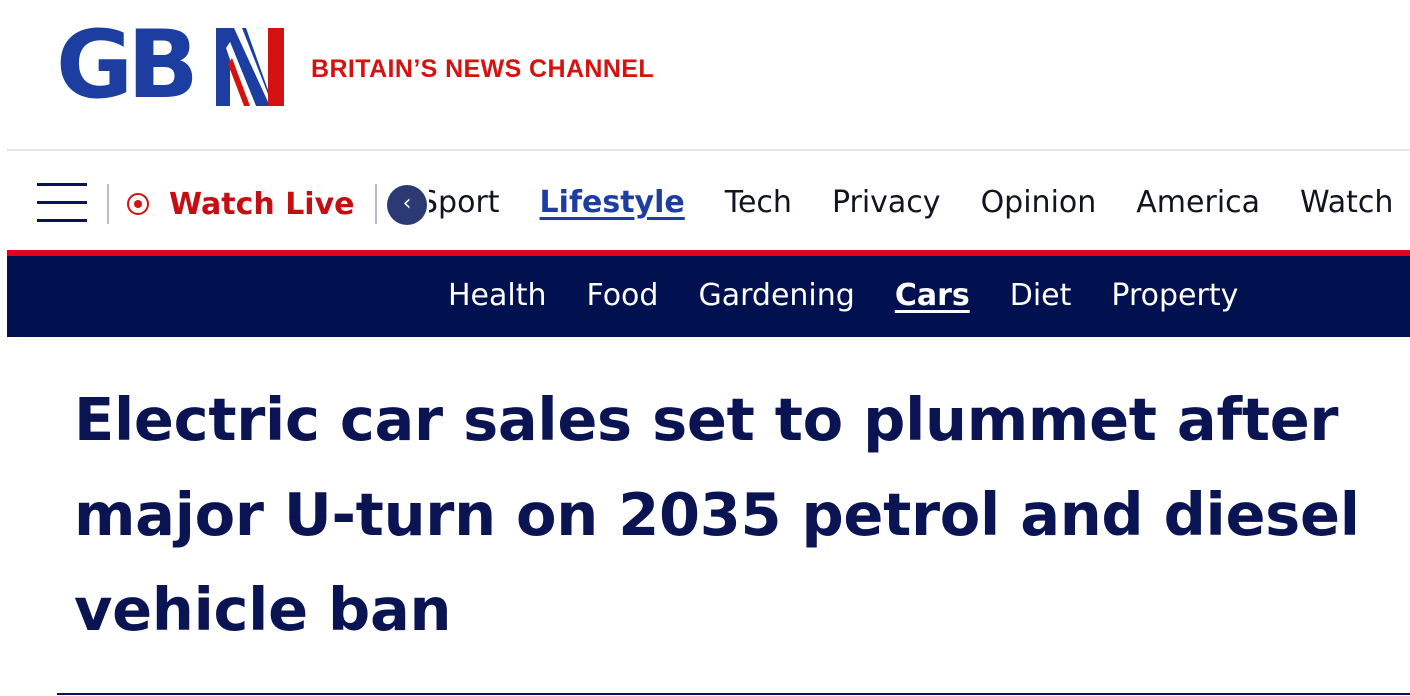 The height and width of the screenshot is (696, 1410). What do you see at coordinates (932, 296) in the screenshot?
I see `sub-nav-cars: Cars` at bounding box center [932, 296].